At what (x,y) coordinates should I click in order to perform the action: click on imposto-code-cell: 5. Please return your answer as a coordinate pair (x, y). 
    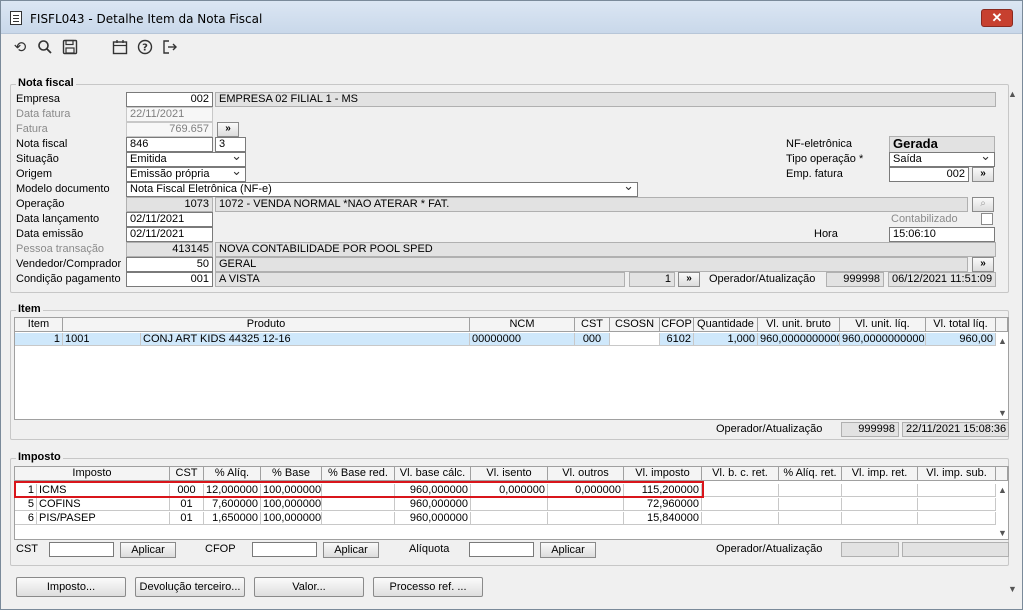
    Looking at the image, I should click on (26, 504).